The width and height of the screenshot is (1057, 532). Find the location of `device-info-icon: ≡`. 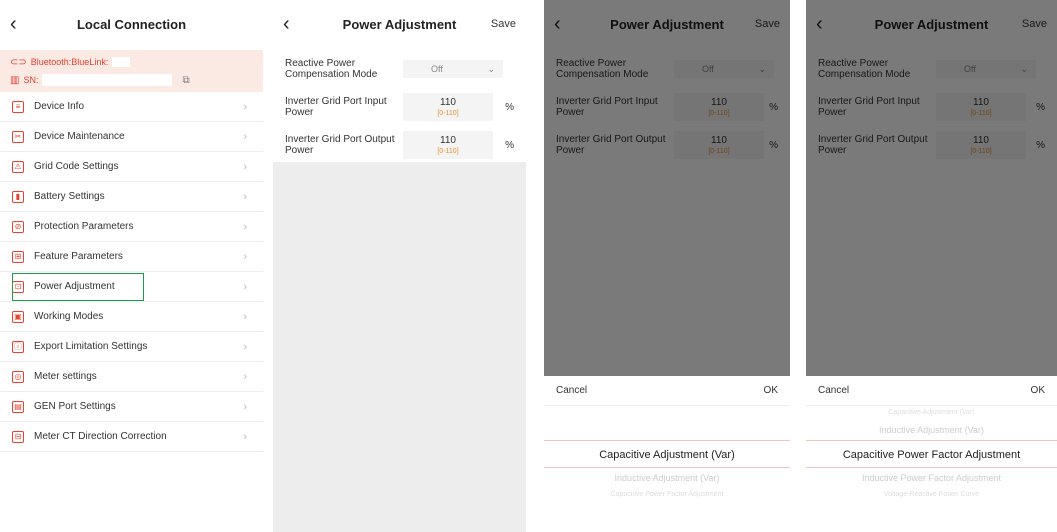

device-info-icon: ≡ is located at coordinates (18, 106).